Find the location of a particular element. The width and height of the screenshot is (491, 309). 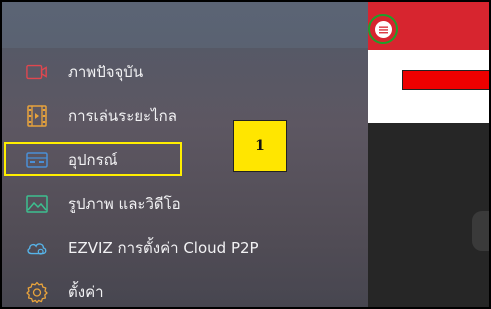

cloud-icon is located at coordinates (37, 248).